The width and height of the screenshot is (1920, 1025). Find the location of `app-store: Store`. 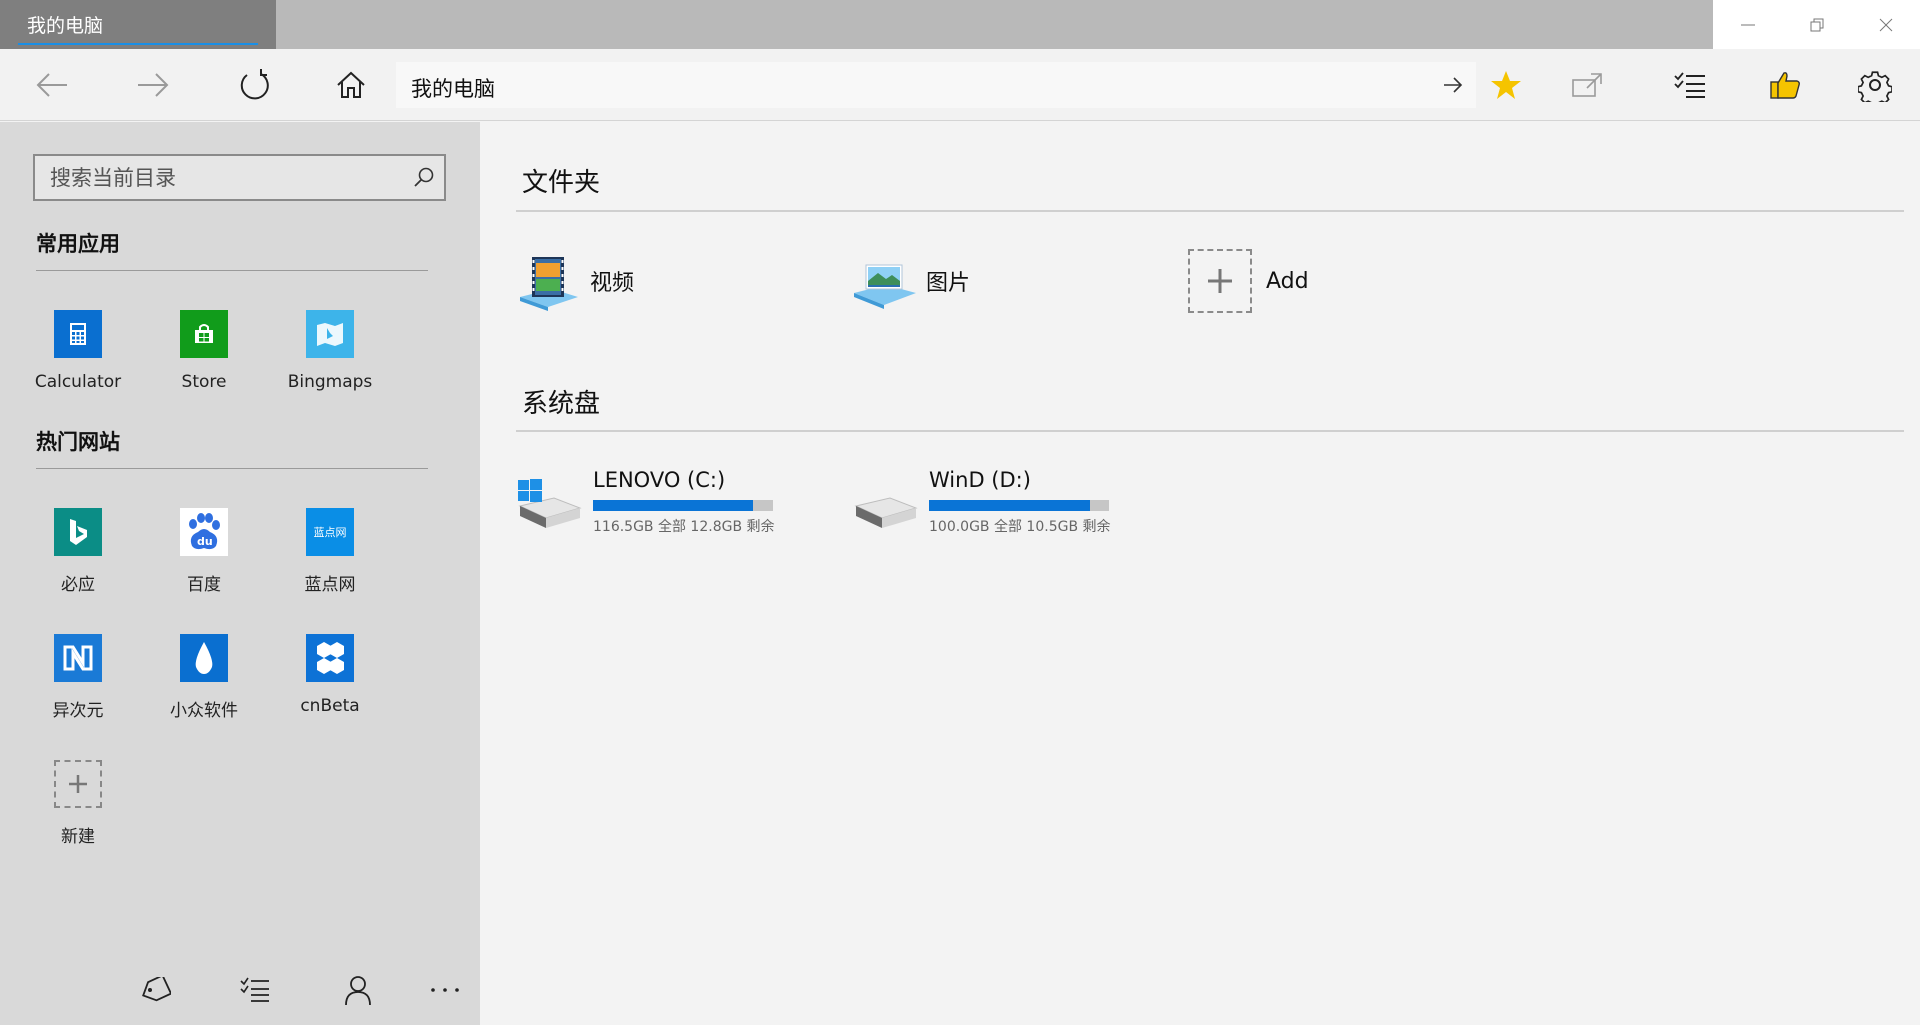

app-store: Store is located at coordinates (204, 365).